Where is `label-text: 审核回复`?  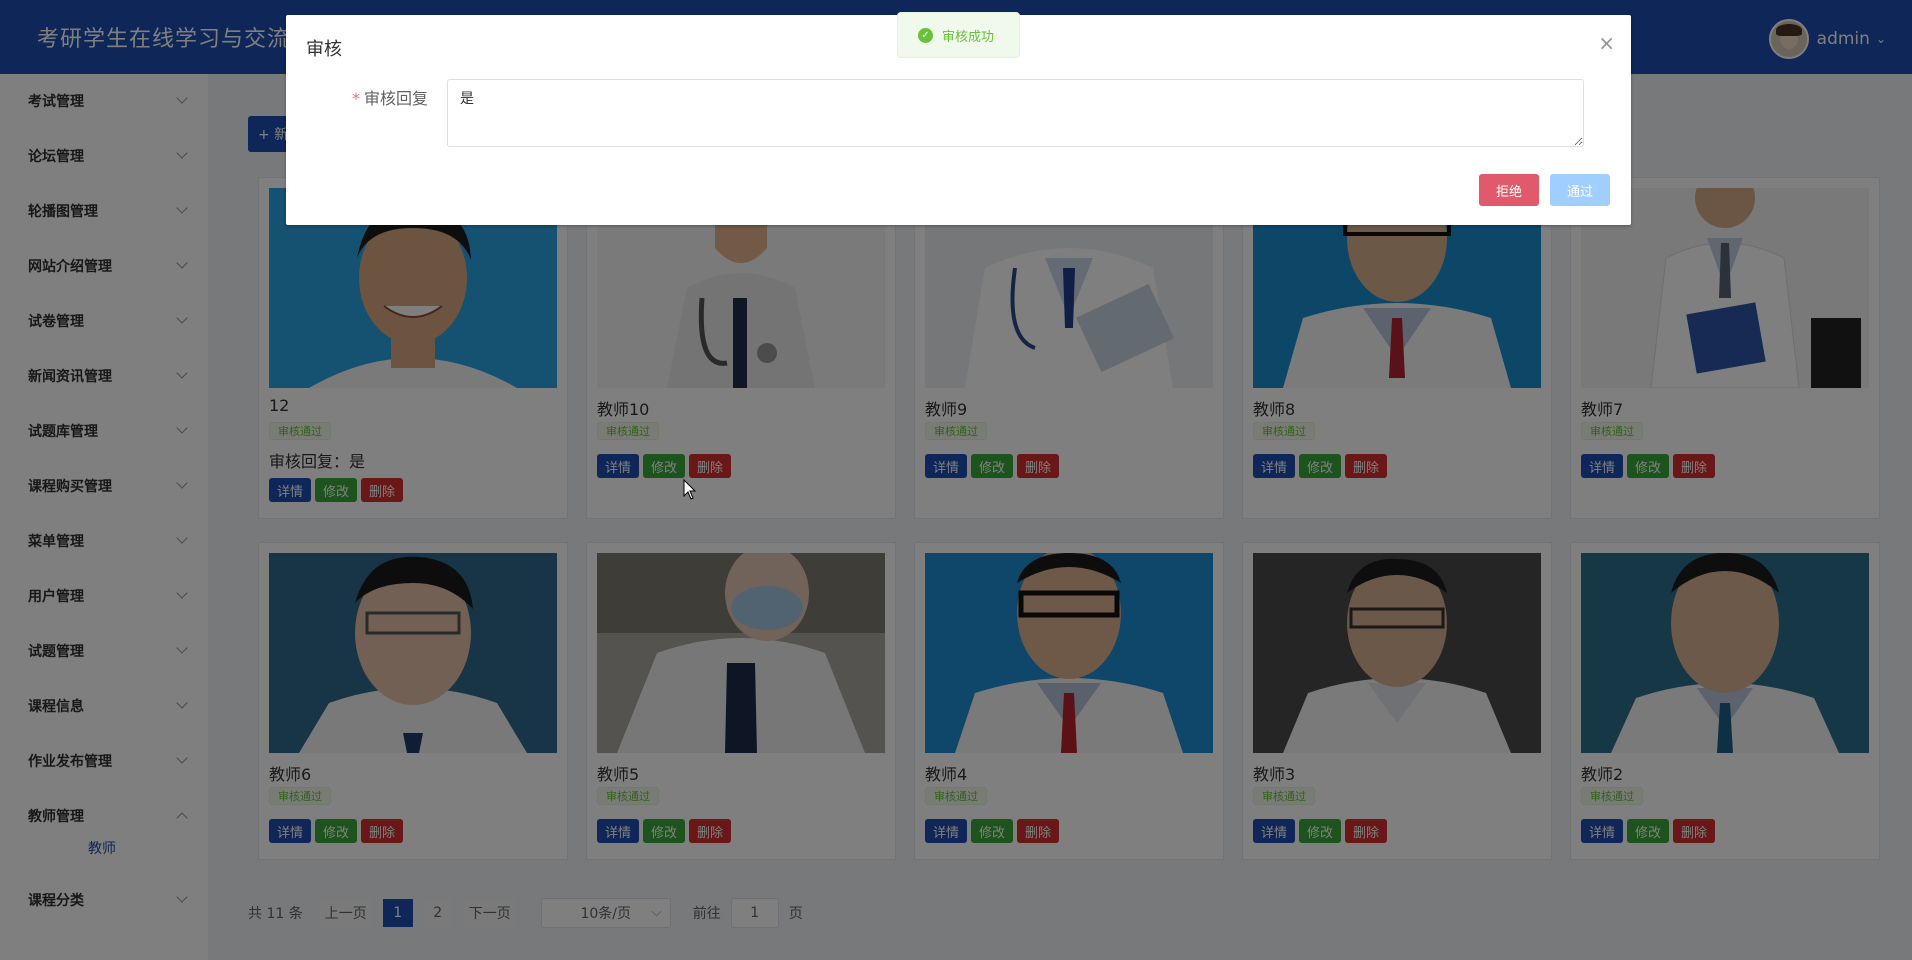 label-text: 审核回复 is located at coordinates (396, 98).